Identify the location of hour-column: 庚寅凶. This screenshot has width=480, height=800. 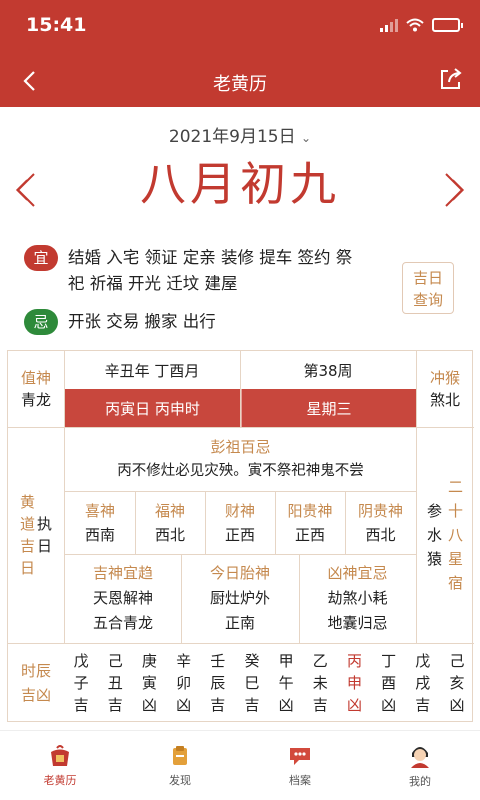
(149, 683).